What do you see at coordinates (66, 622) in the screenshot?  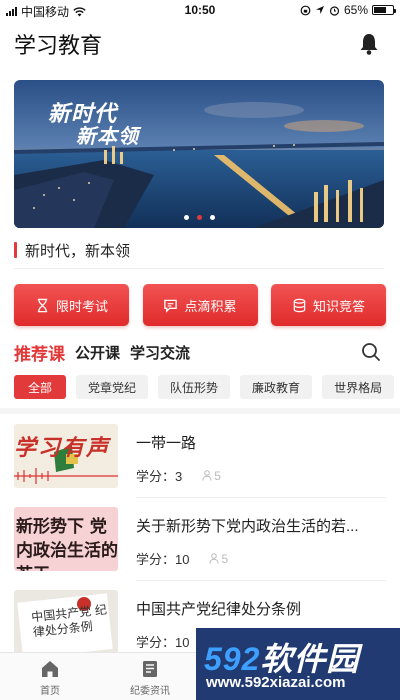 I see `course-thumbnail: 中国共产党 纪律处分条例` at bounding box center [66, 622].